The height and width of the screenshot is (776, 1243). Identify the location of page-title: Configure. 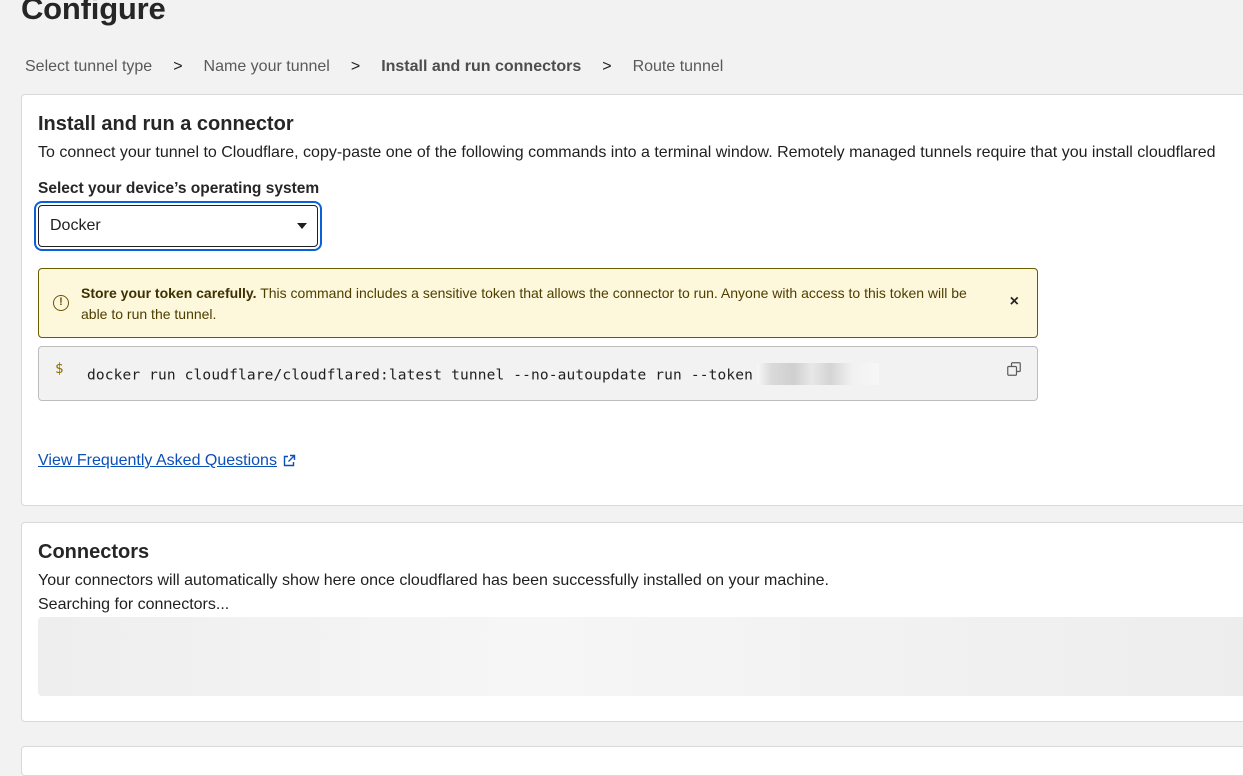
(93, 13).